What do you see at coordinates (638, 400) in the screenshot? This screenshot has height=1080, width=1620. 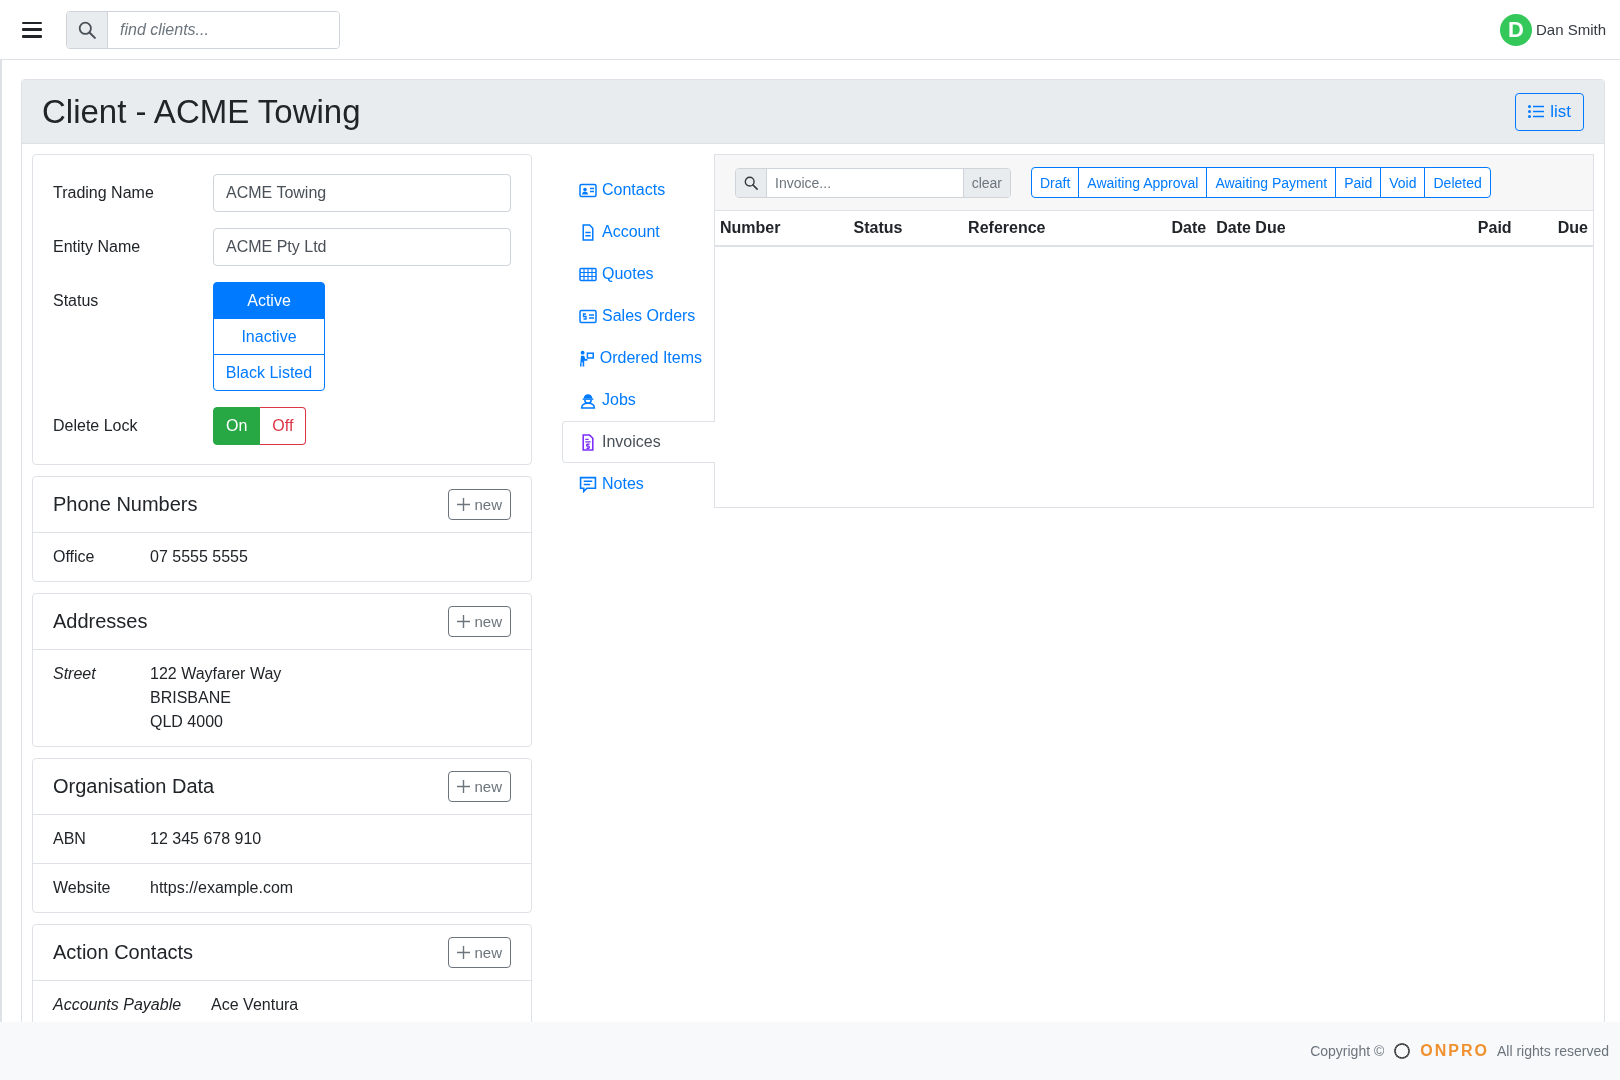 I see `nav-tab: Jobs` at bounding box center [638, 400].